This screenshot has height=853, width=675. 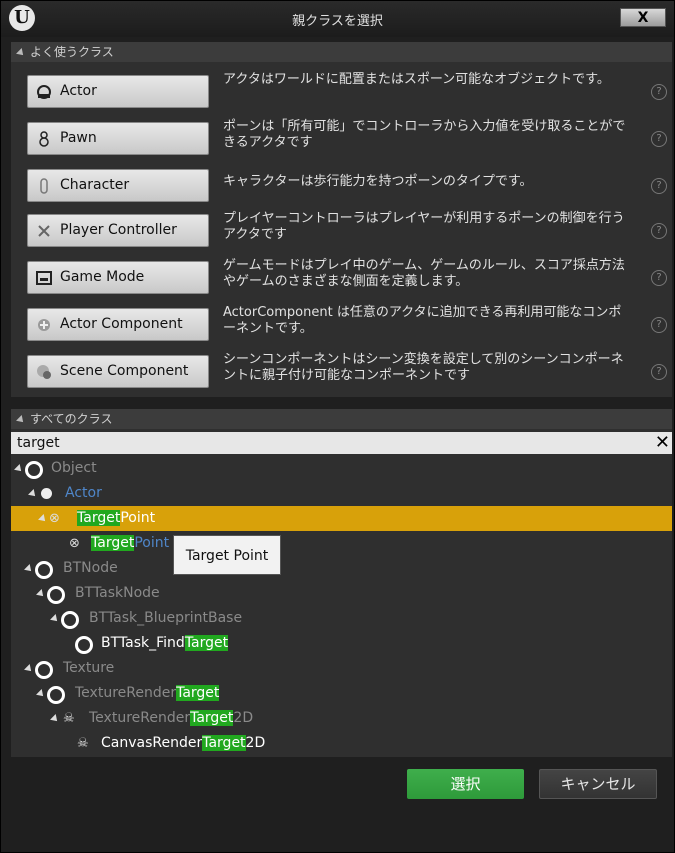 I want to click on class-description: ポーンは「所有可能」でコントローラから入力値を受け取ることができるアクタです, so click(x=424, y=134).